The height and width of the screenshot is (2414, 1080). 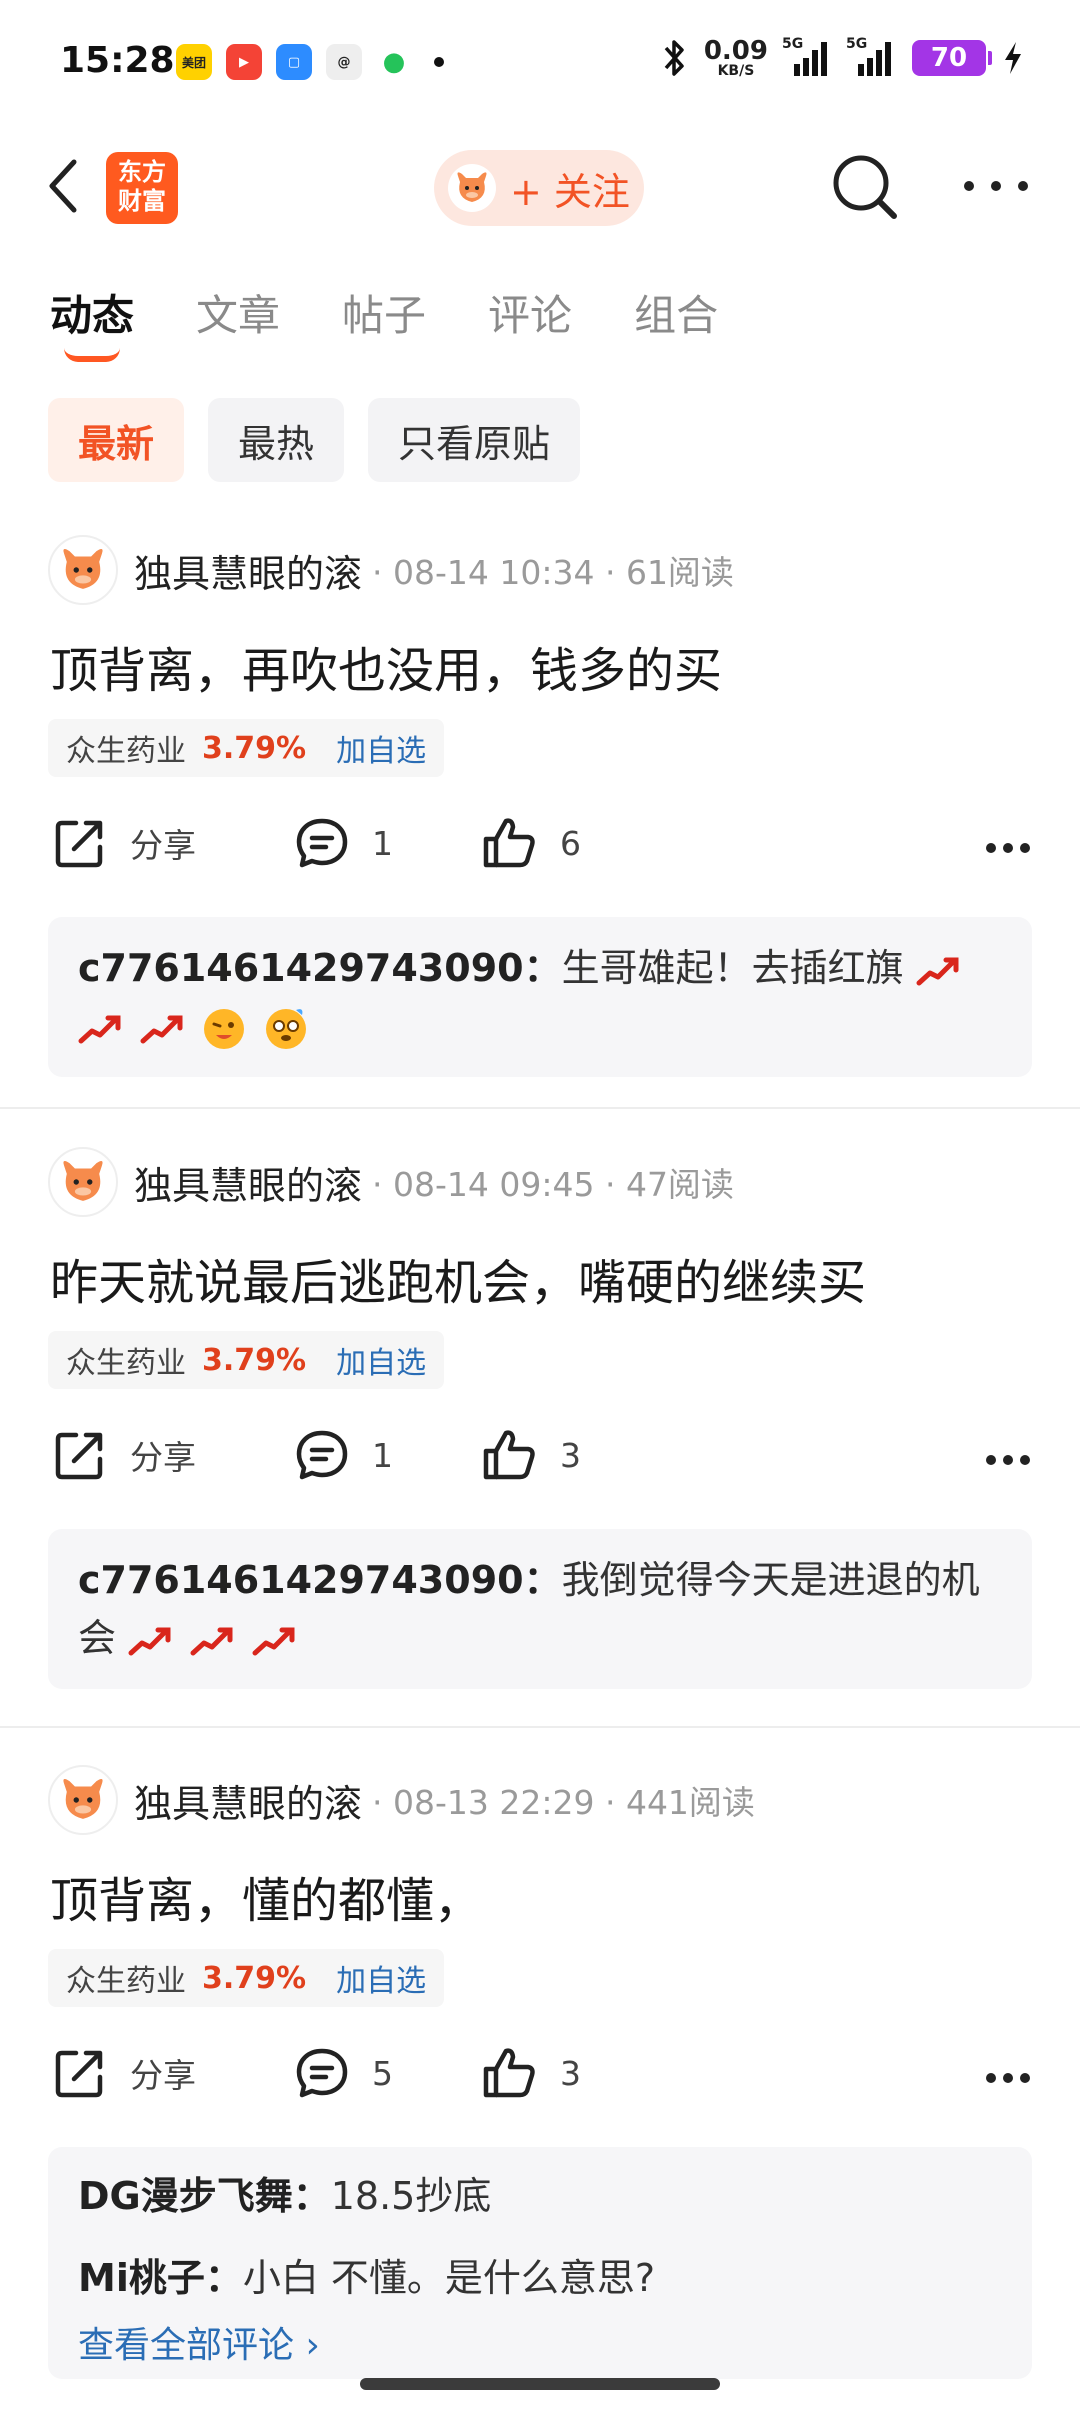 I want to click on reply-preview: c7761461429743090：生哥雄起！去插红旗, so click(x=540, y=997).